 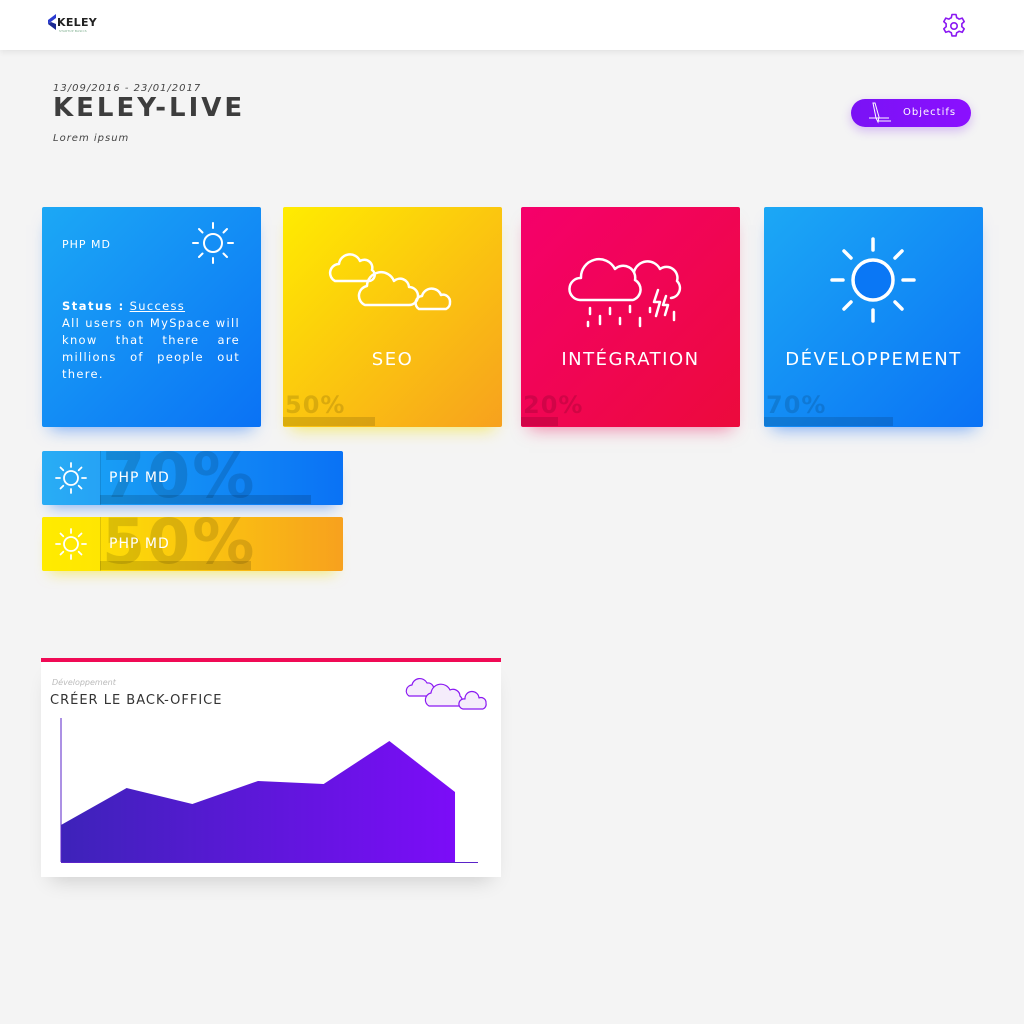 What do you see at coordinates (315, 405) in the screenshot?
I see `card-percent: 50%` at bounding box center [315, 405].